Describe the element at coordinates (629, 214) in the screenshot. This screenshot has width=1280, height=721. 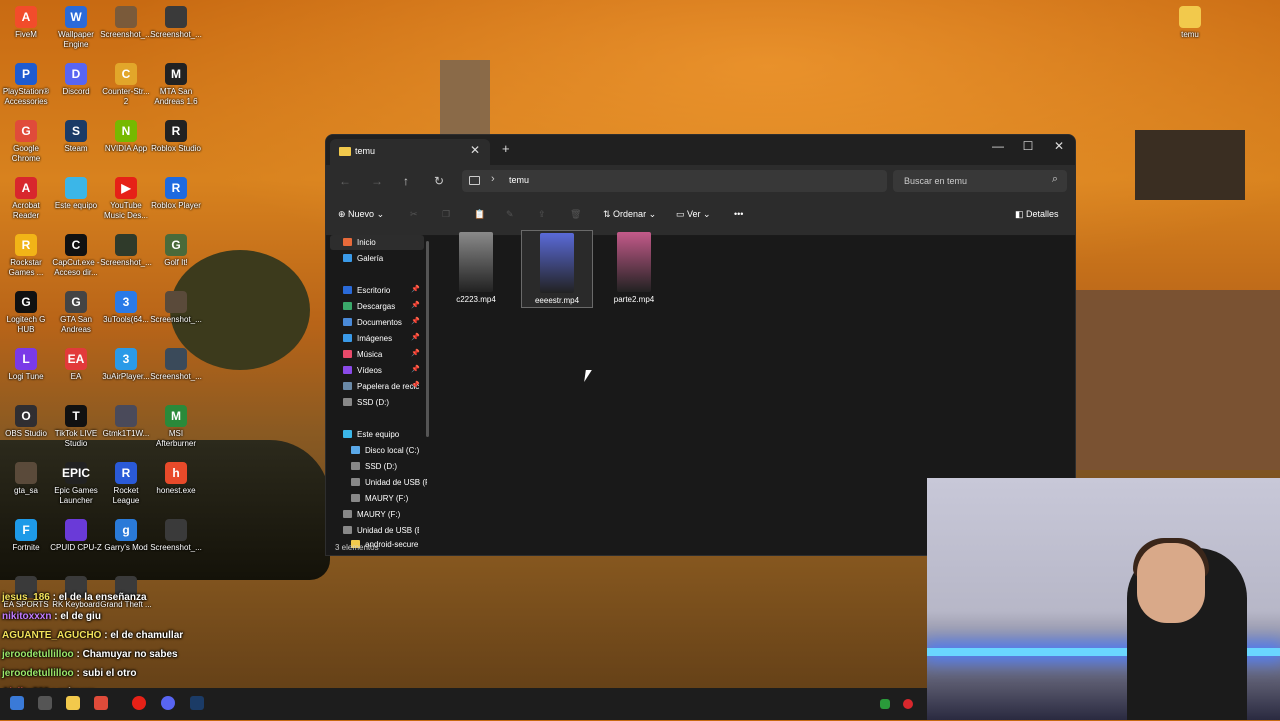
I see `sort-button: ⇅ Ordenar ⌄` at that location.